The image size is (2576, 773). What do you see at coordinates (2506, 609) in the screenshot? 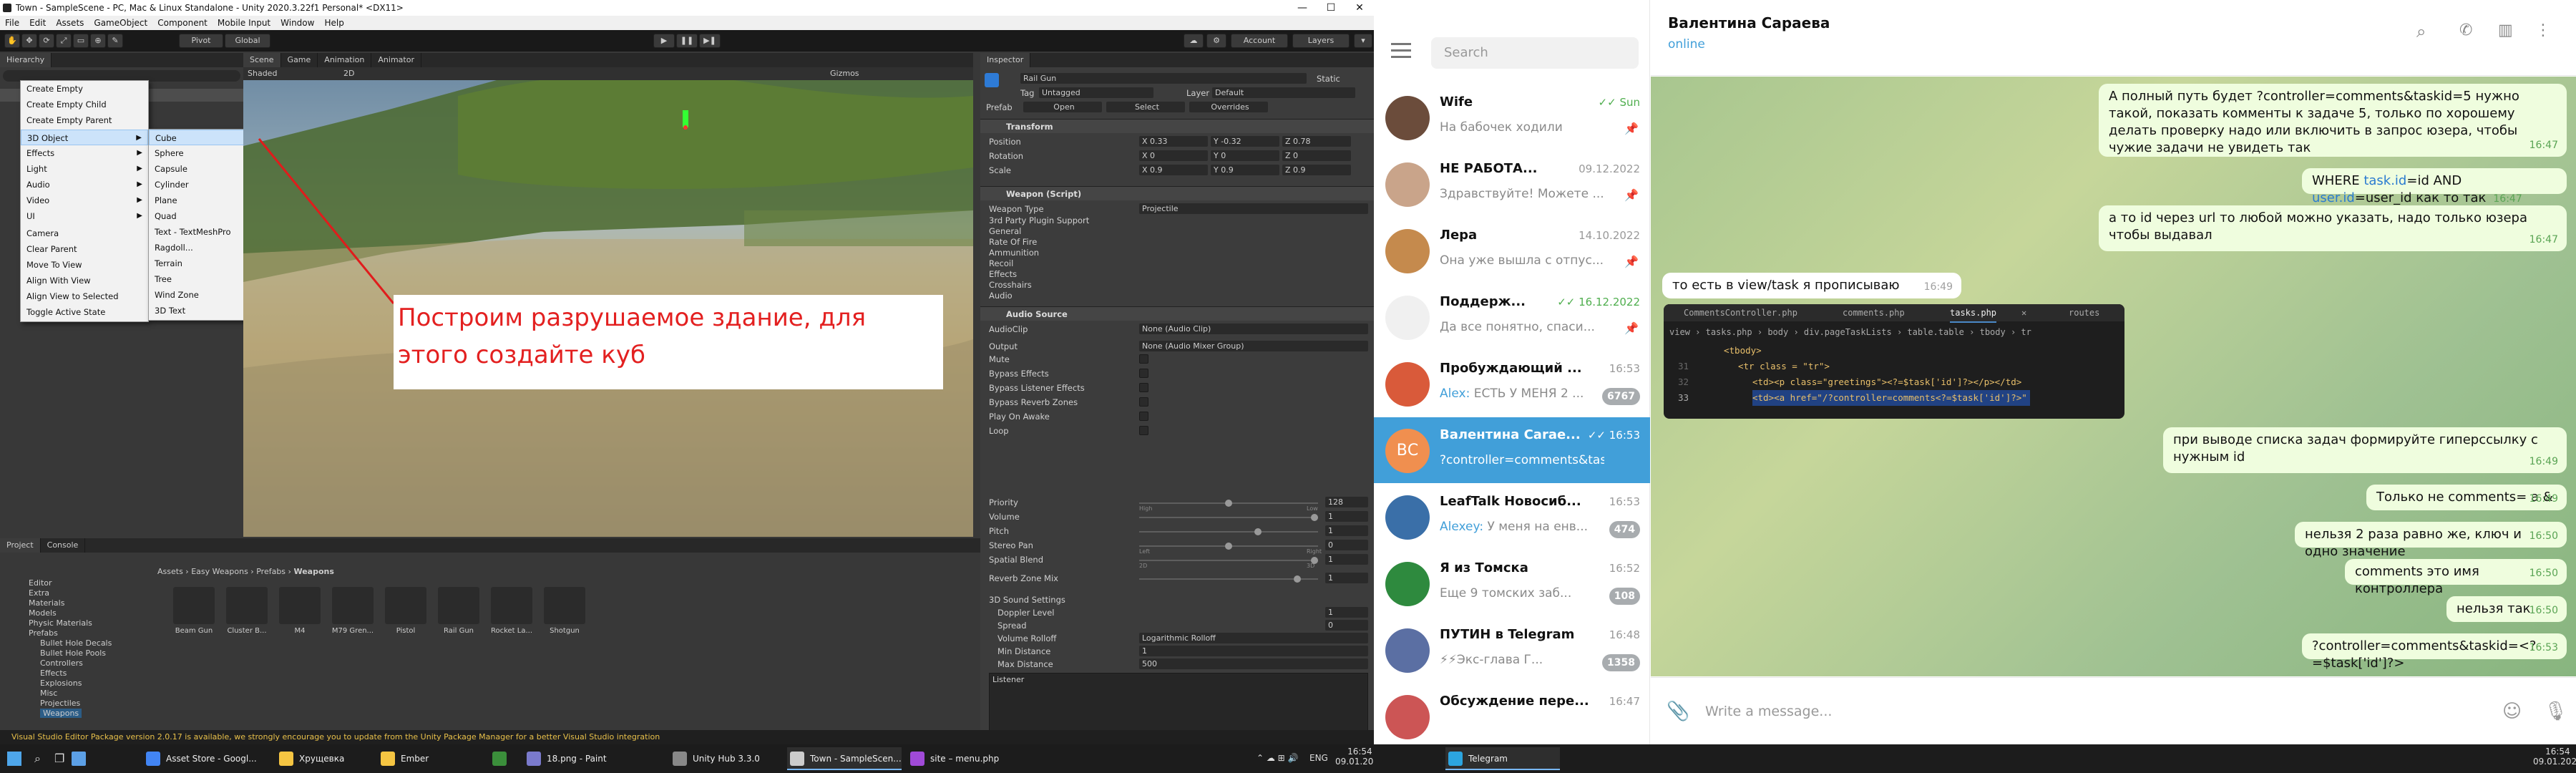
I see `message-bubble: нельзя так 16:50` at bounding box center [2506, 609].